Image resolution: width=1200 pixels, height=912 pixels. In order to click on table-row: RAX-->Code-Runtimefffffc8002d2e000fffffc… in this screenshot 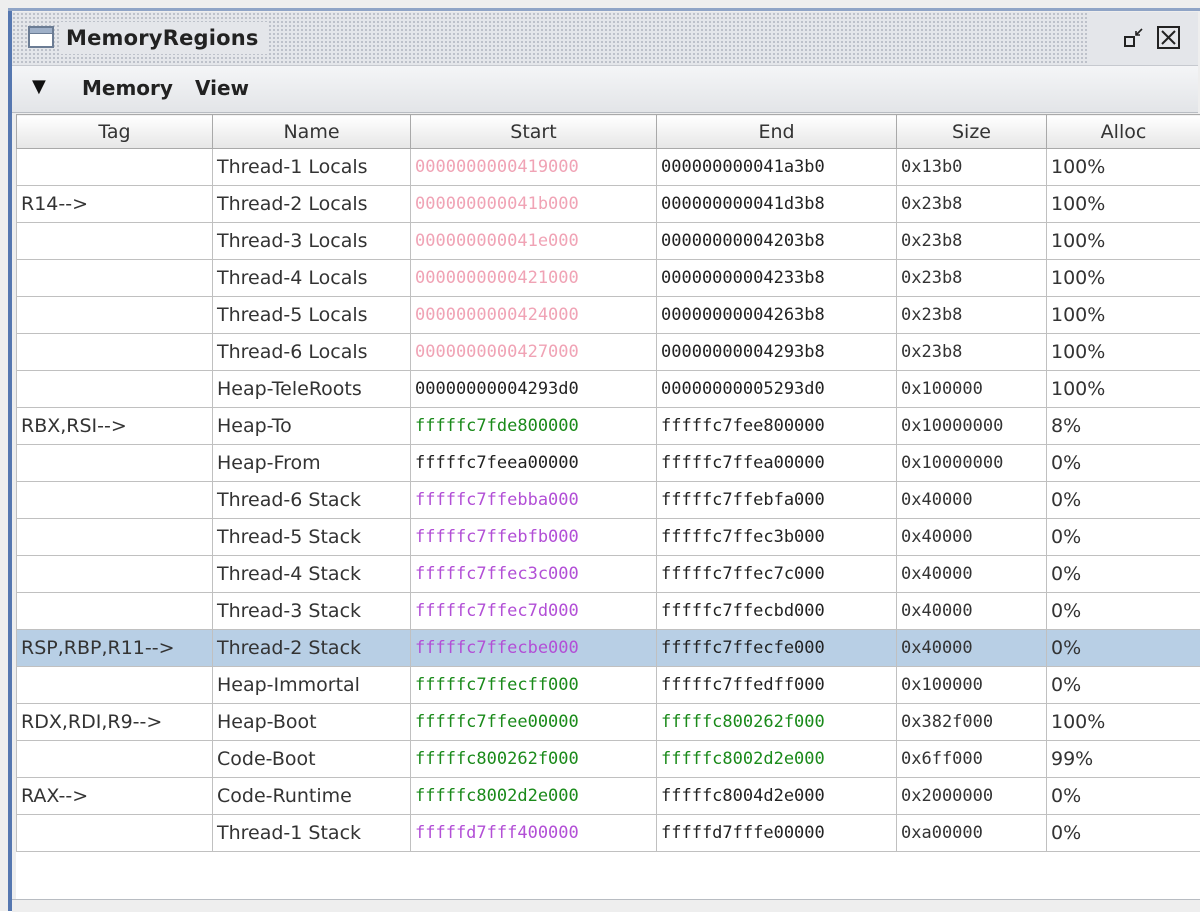, I will do `click(608, 796)`.